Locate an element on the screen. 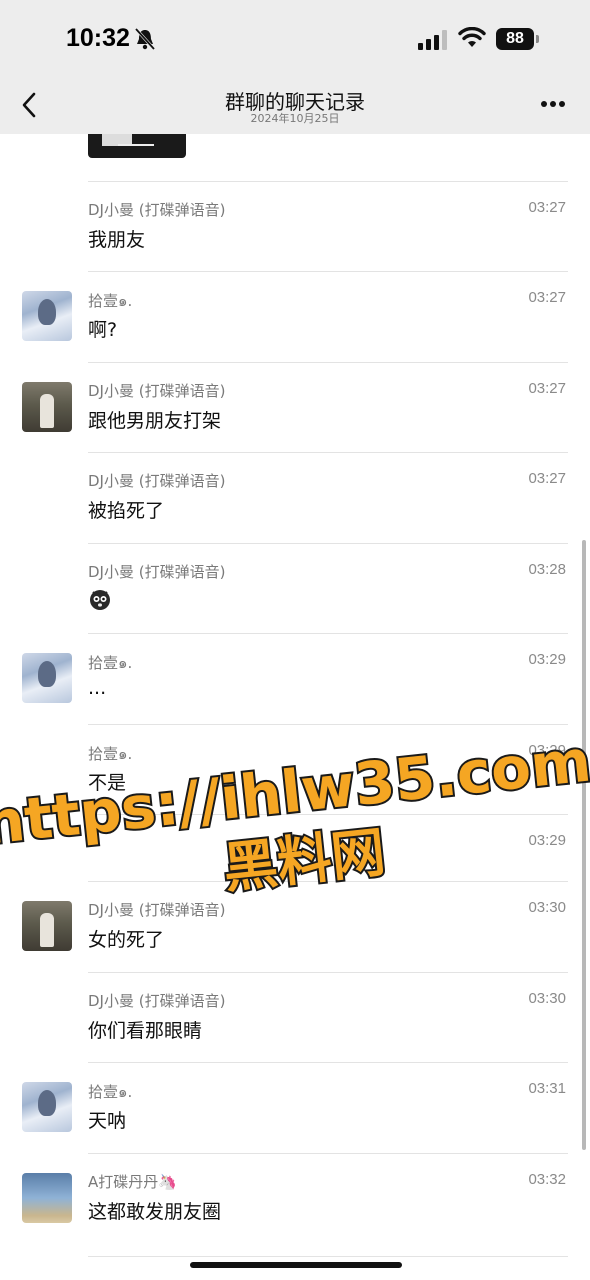  message-time: 03:32 is located at coordinates (547, 1179).